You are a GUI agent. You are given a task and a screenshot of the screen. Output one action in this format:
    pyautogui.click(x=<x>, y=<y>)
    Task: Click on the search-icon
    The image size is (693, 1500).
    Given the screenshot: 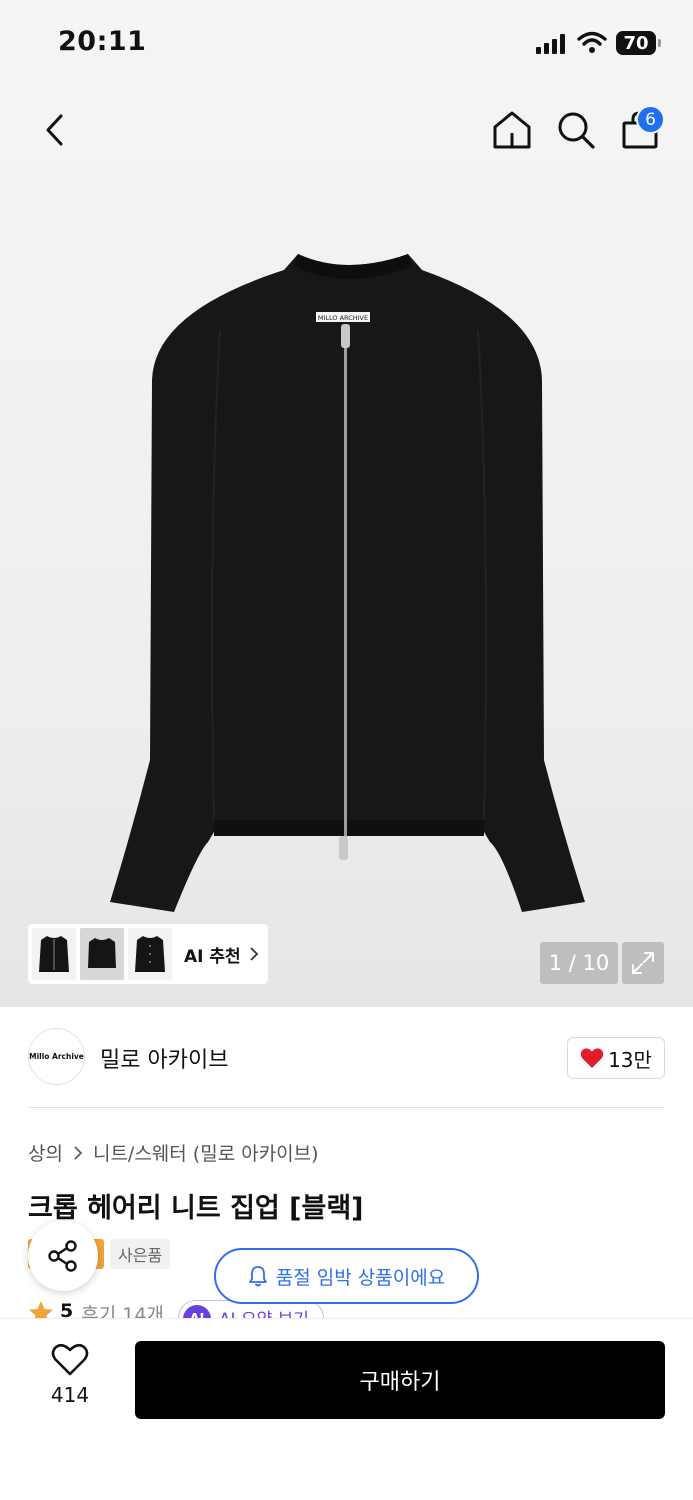 What is the action you would take?
    pyautogui.click(x=576, y=130)
    